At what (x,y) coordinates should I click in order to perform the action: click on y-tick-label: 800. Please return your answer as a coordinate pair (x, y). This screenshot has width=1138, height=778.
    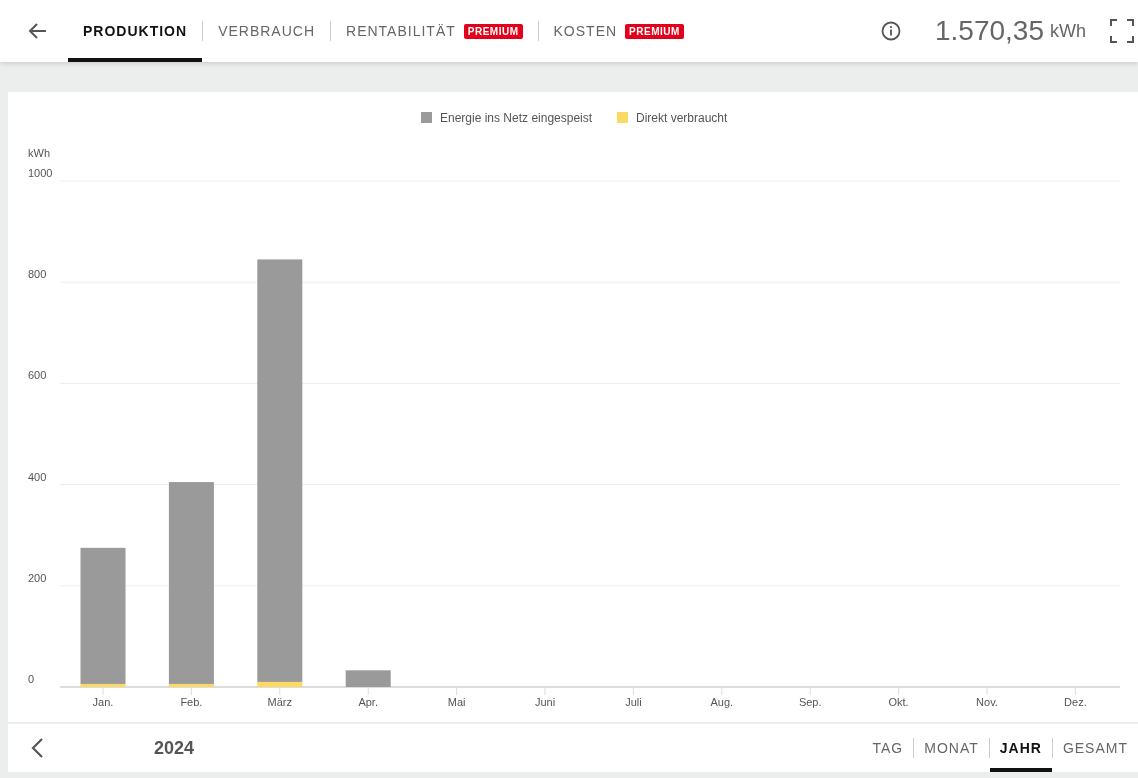
    Looking at the image, I should click on (37, 274).